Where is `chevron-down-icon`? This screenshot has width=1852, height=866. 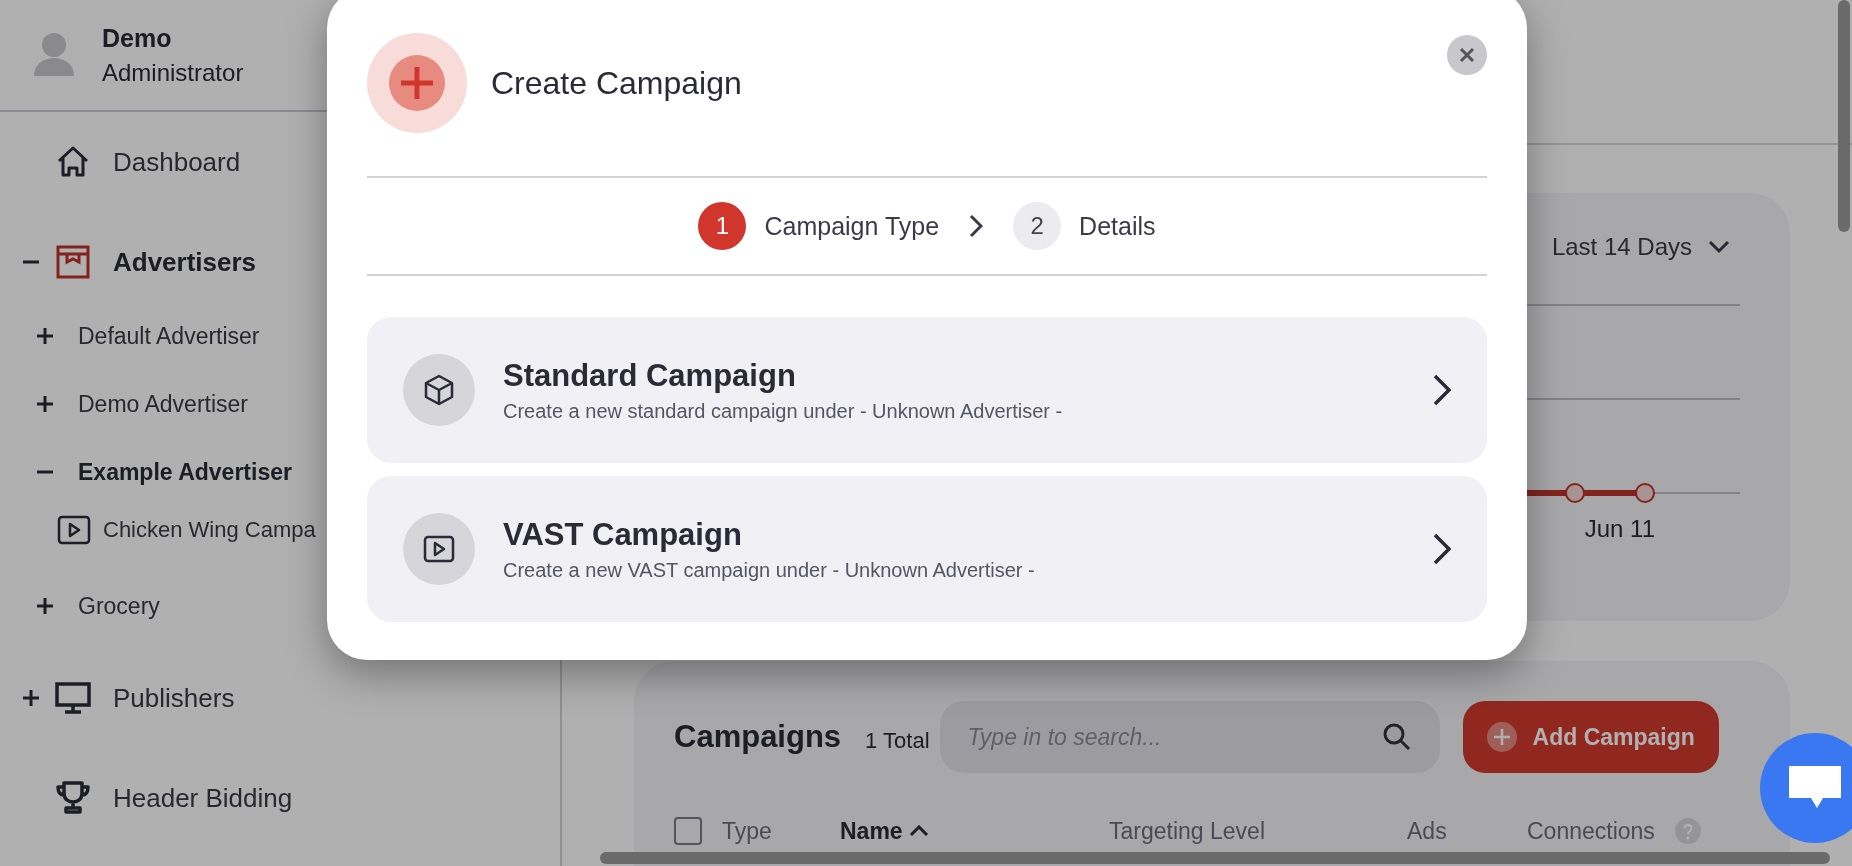
chevron-down-icon is located at coordinates (1719, 247).